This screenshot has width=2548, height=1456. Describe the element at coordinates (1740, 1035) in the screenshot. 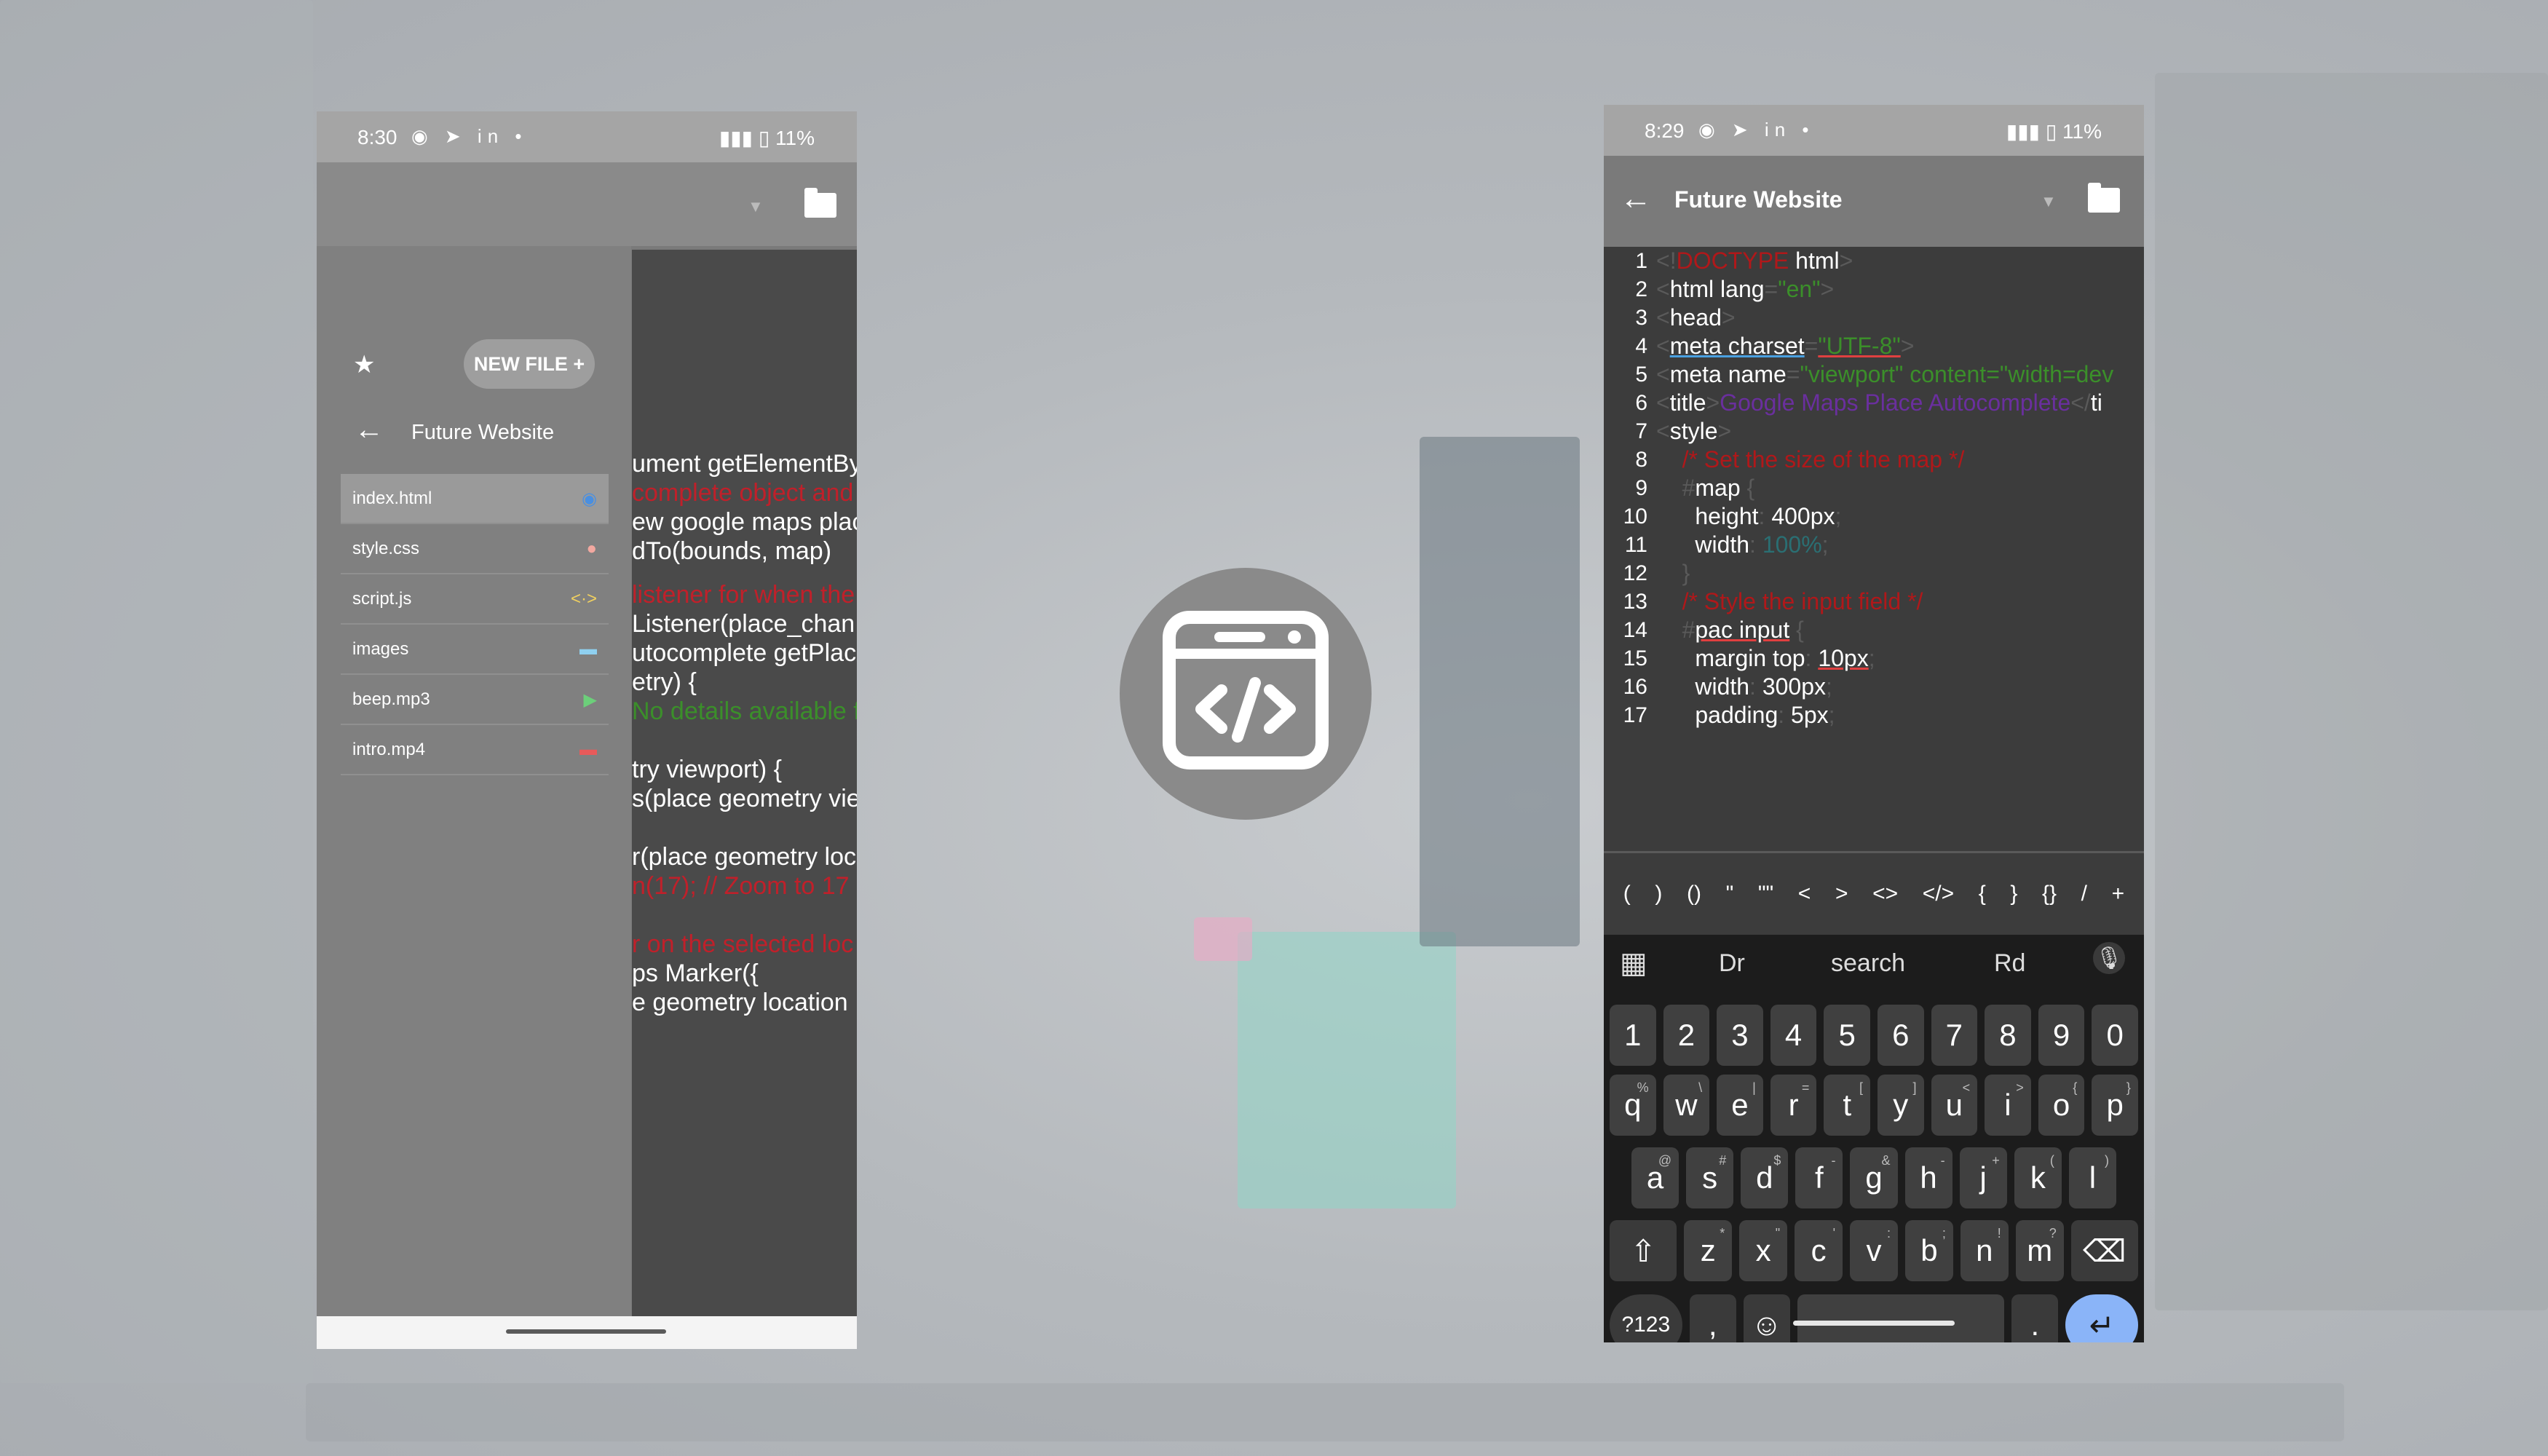

I see `key: 3` at that location.